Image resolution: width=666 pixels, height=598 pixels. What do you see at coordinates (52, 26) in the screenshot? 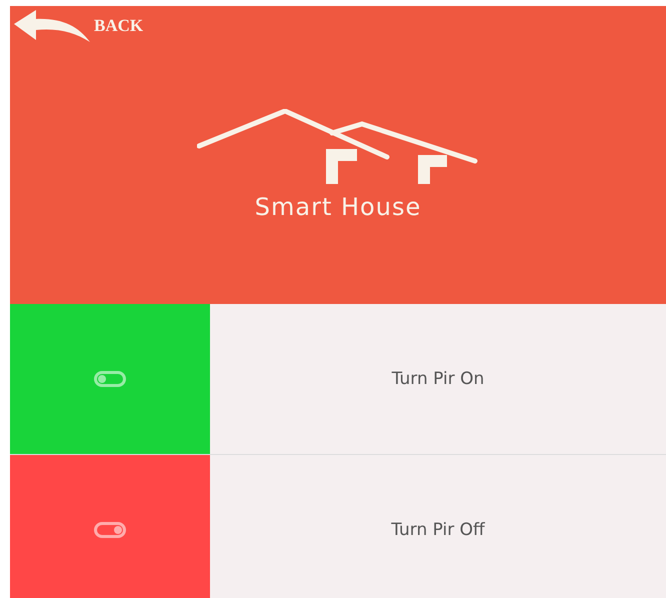
I see `curved-arrow-icon` at bounding box center [52, 26].